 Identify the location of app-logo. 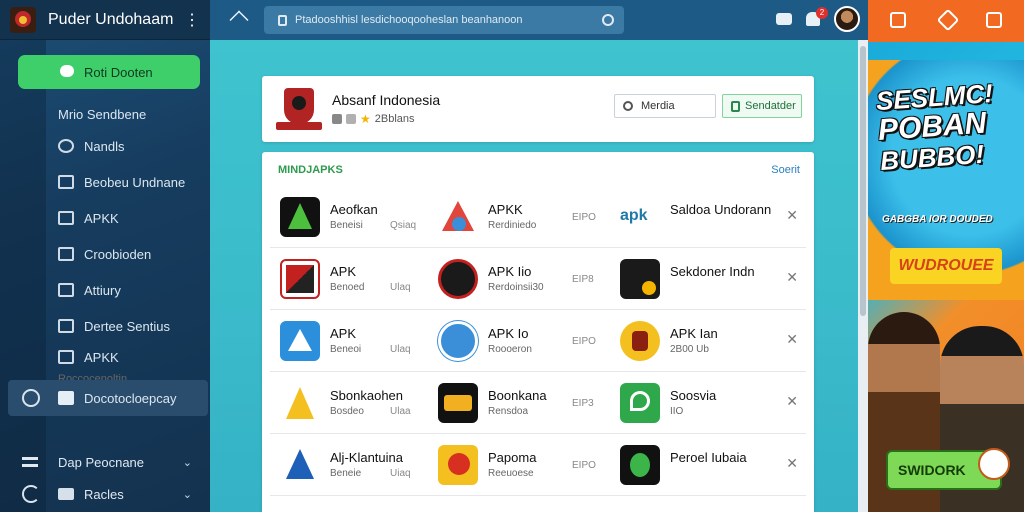
(23, 19).